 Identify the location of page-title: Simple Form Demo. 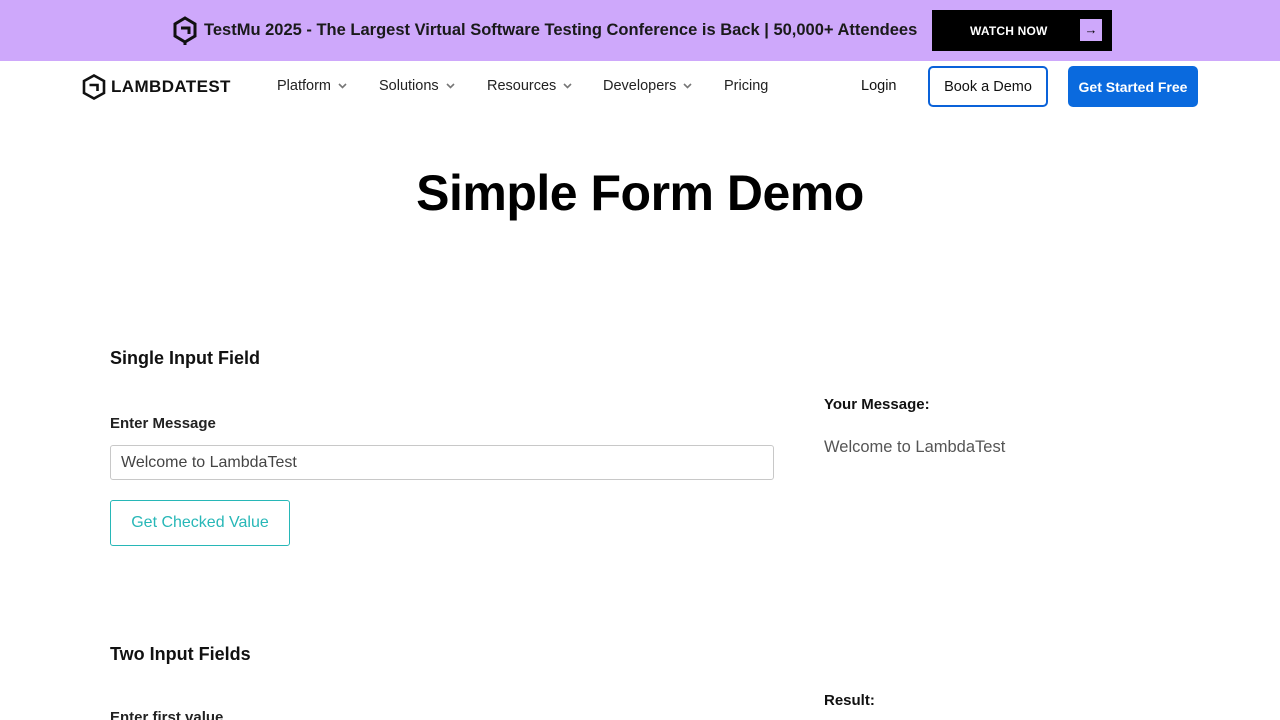
(640, 193).